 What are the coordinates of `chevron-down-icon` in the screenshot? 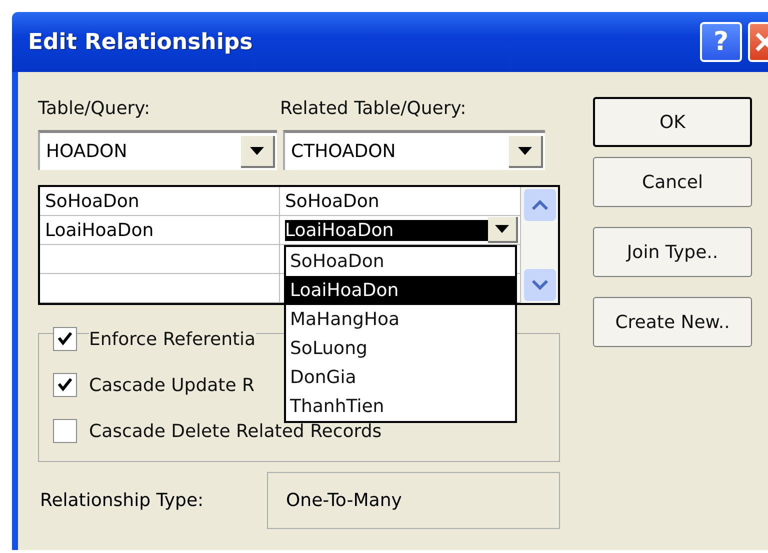 It's located at (539, 285).